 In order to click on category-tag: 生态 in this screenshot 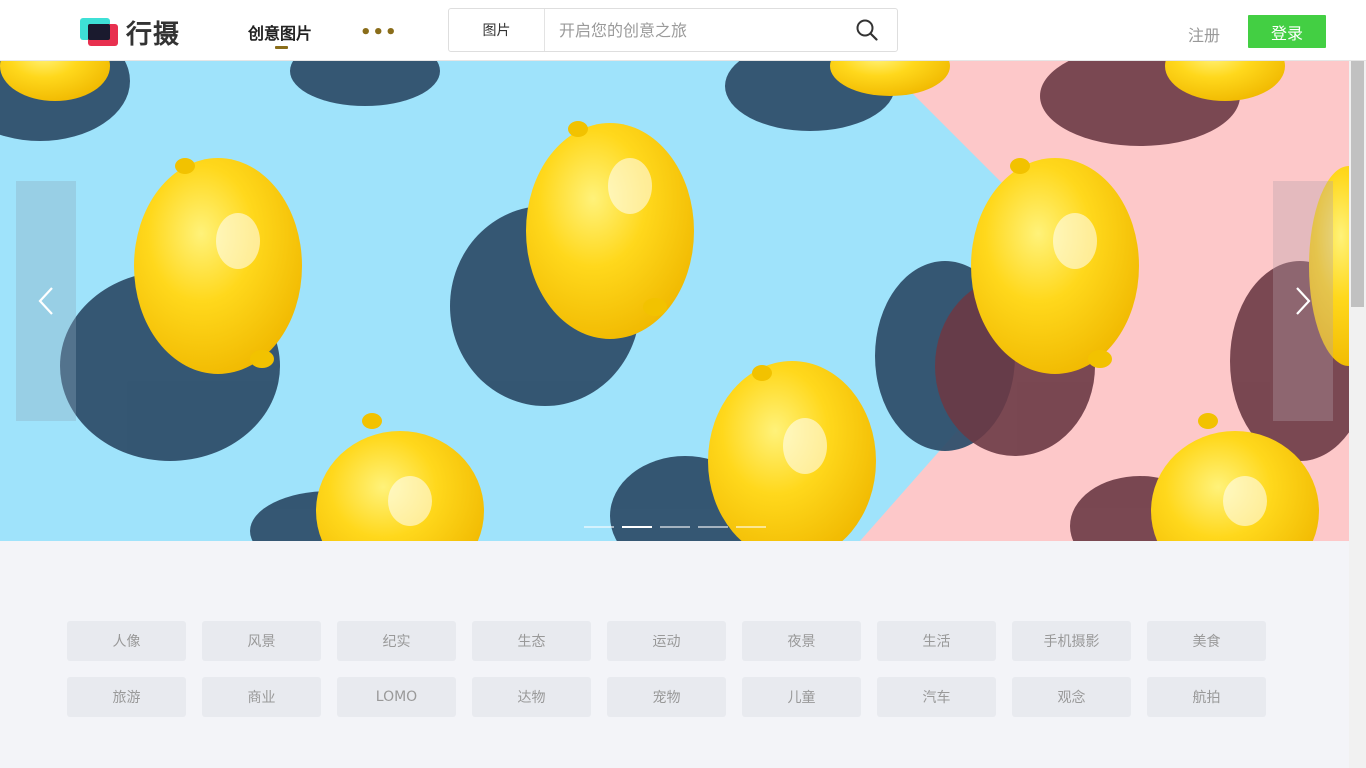, I will do `click(531, 641)`.